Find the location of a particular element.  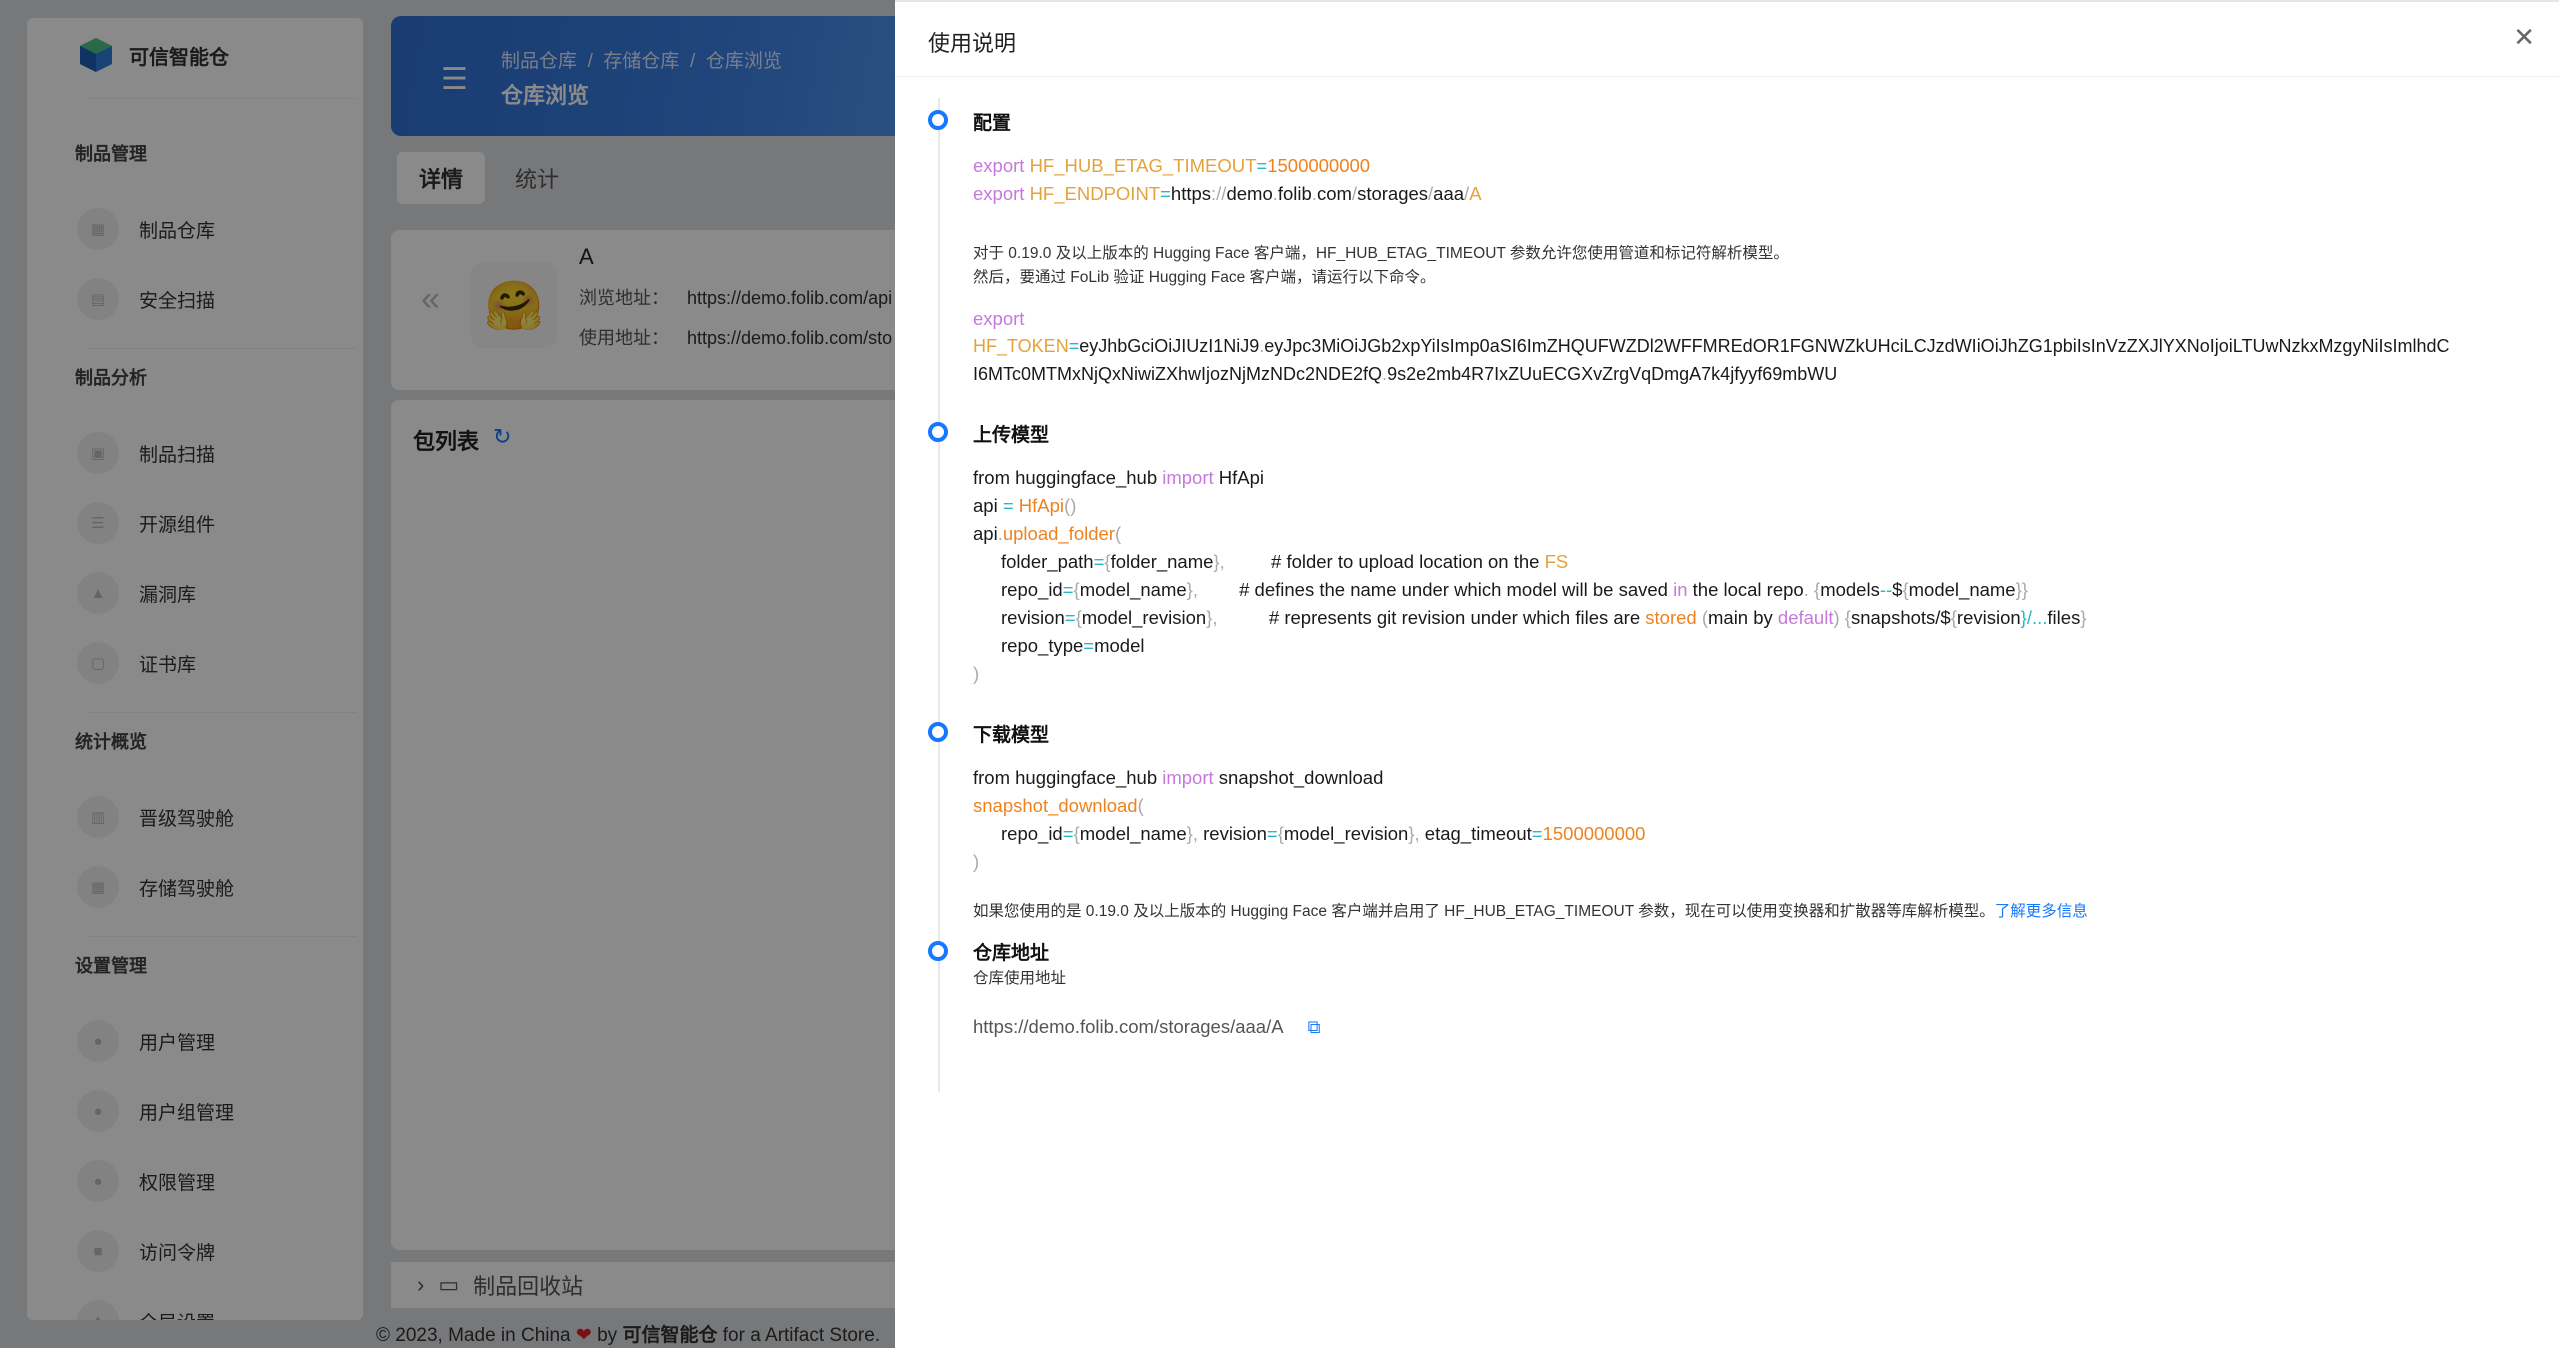

code-line: export HF_HUB_ETAG_TIMEOUT=1500000000 is located at coordinates (1172, 165).